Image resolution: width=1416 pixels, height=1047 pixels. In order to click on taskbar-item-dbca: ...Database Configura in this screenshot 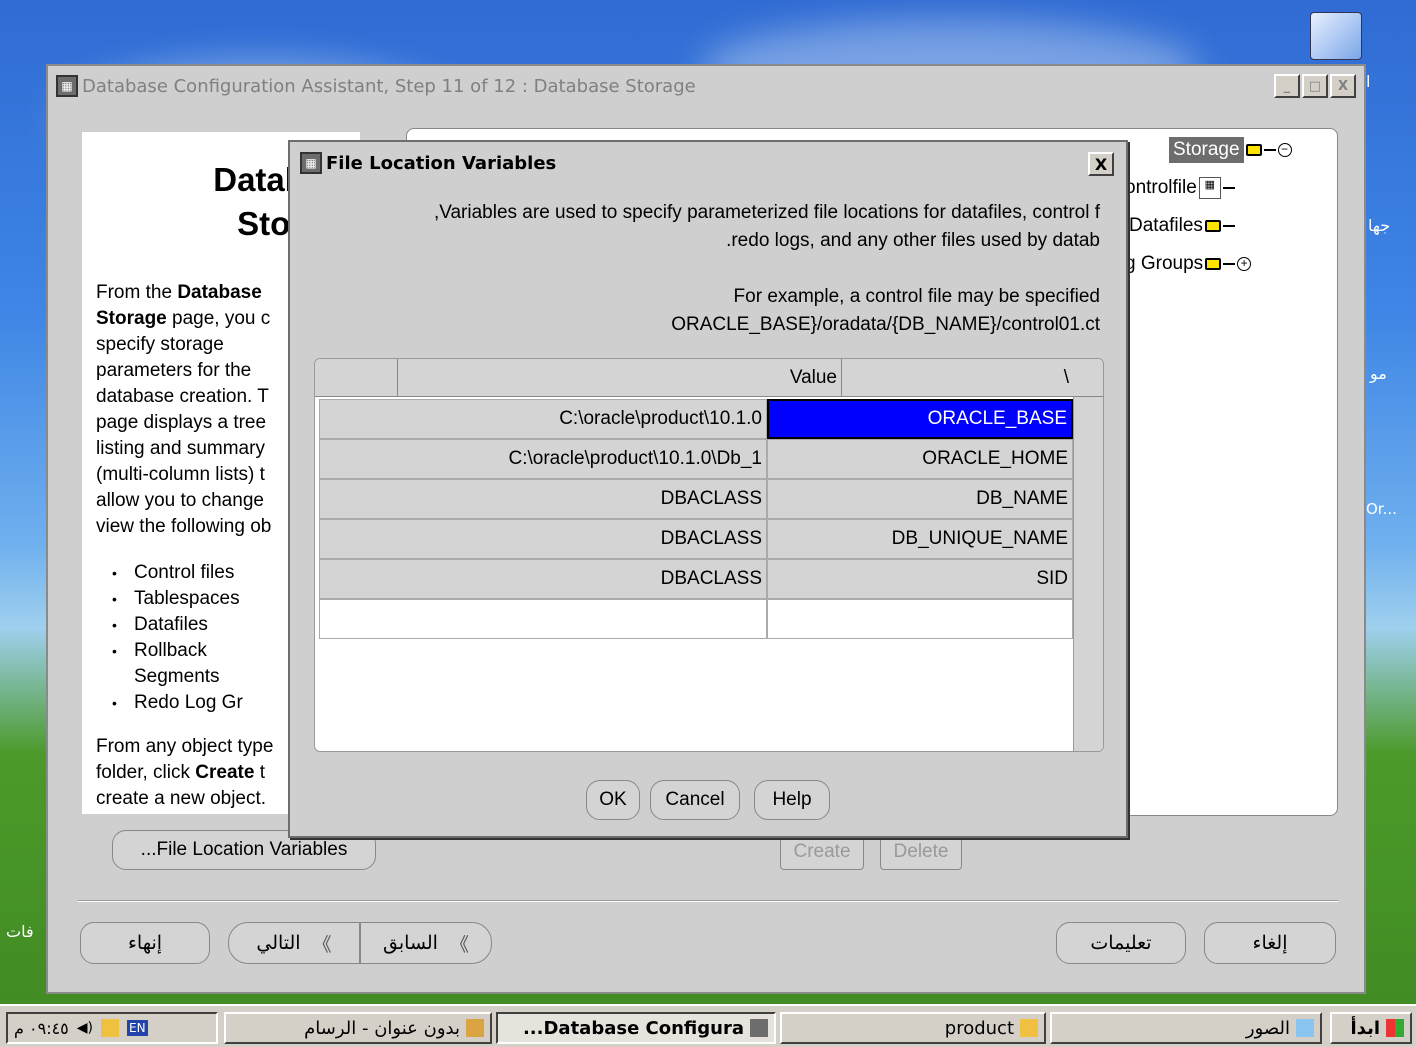, I will do `click(636, 1028)`.